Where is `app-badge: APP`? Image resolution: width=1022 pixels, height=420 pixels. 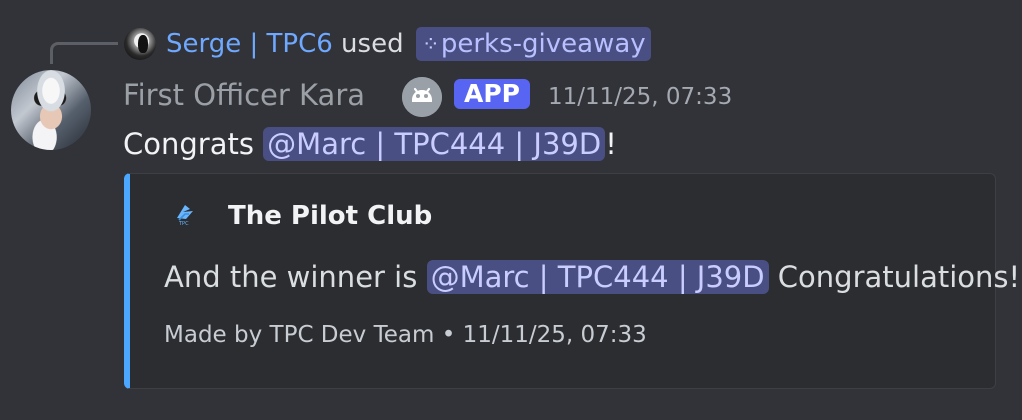 app-badge: APP is located at coordinates (492, 94).